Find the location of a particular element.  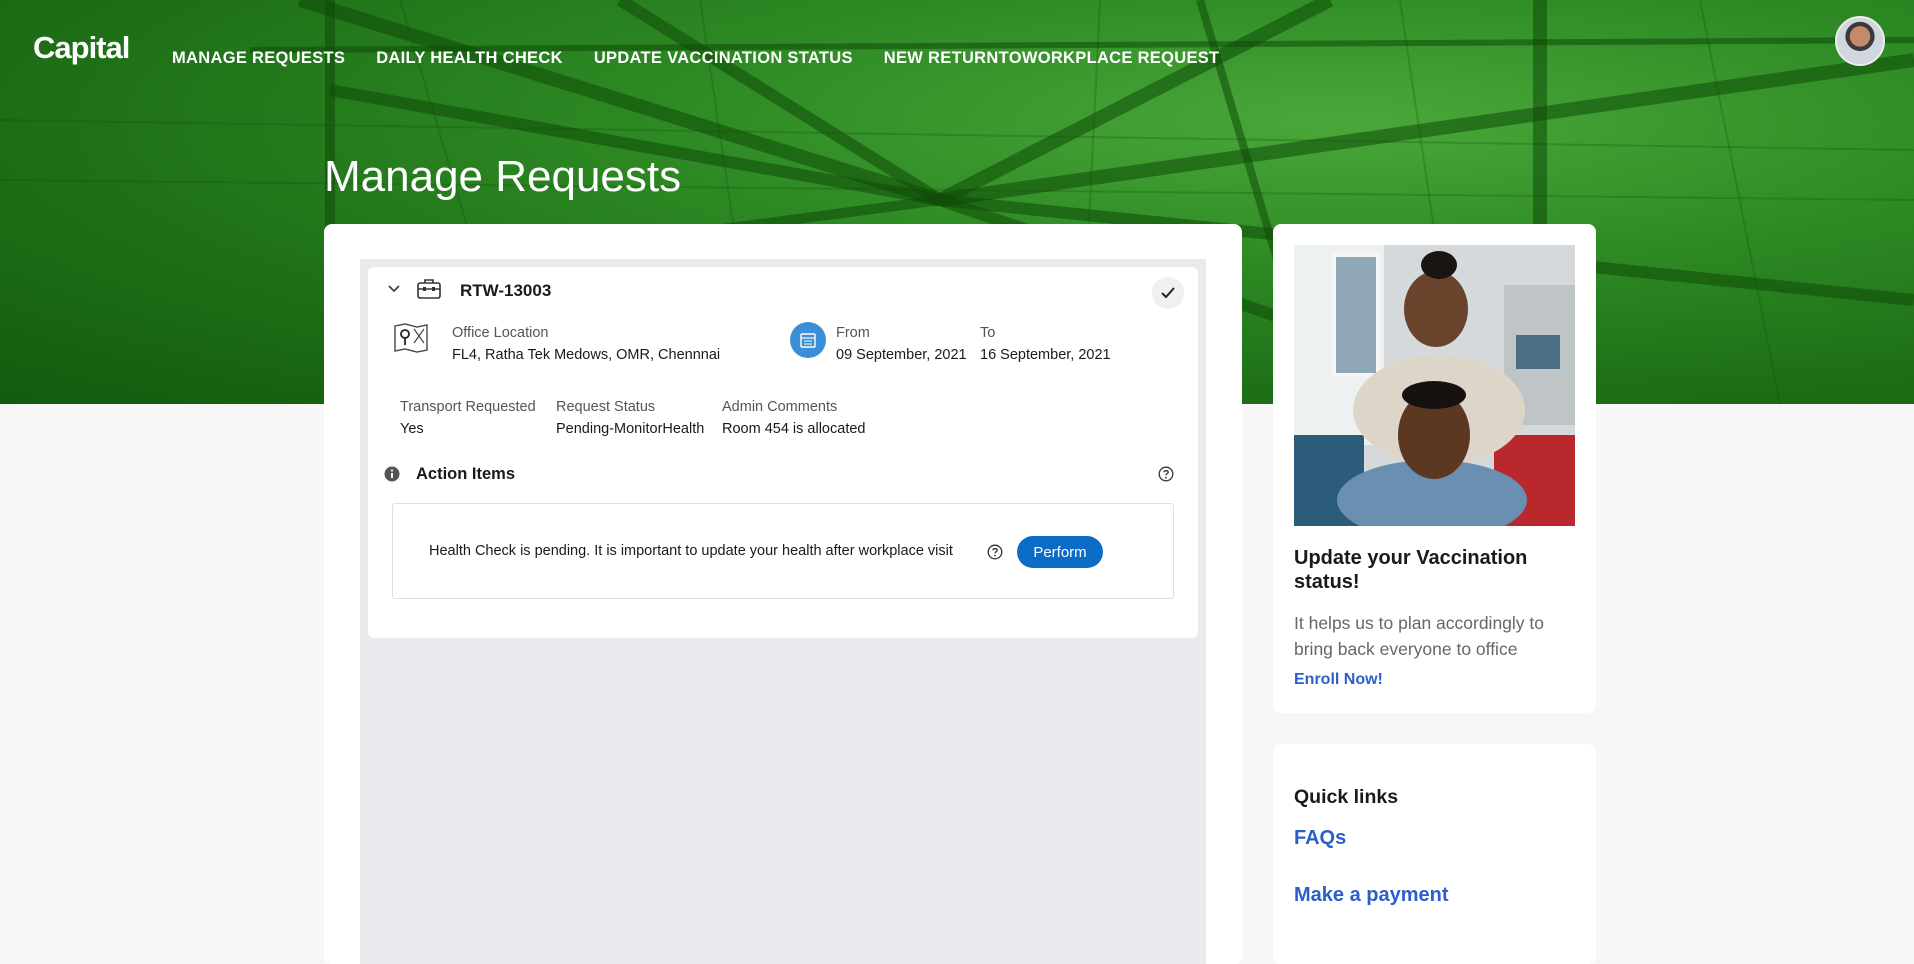

make-payment-link: Make a payment is located at coordinates (1371, 895).